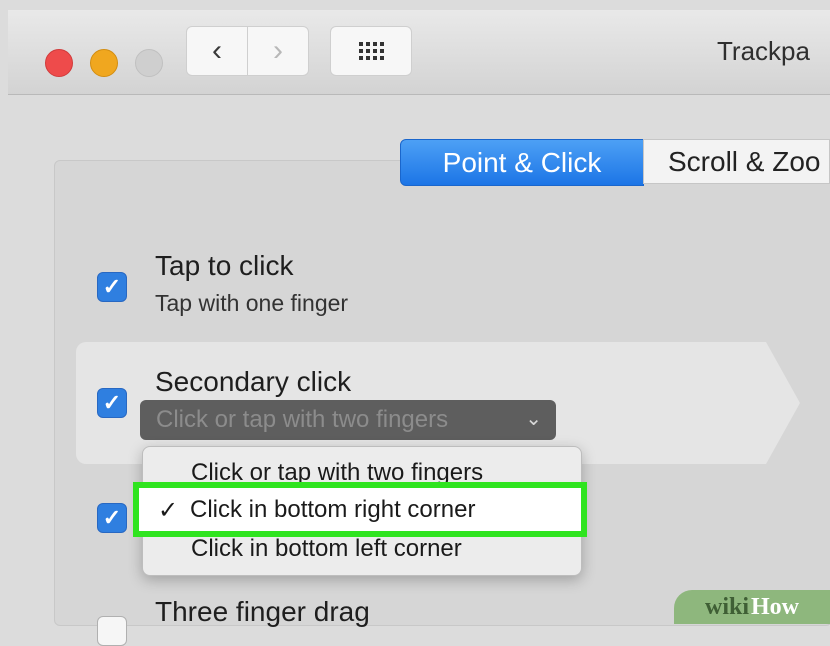 Image resolution: width=830 pixels, height=646 pixels. What do you see at coordinates (262, 611) in the screenshot?
I see `three-finger-drag-label: Three finger drag` at bounding box center [262, 611].